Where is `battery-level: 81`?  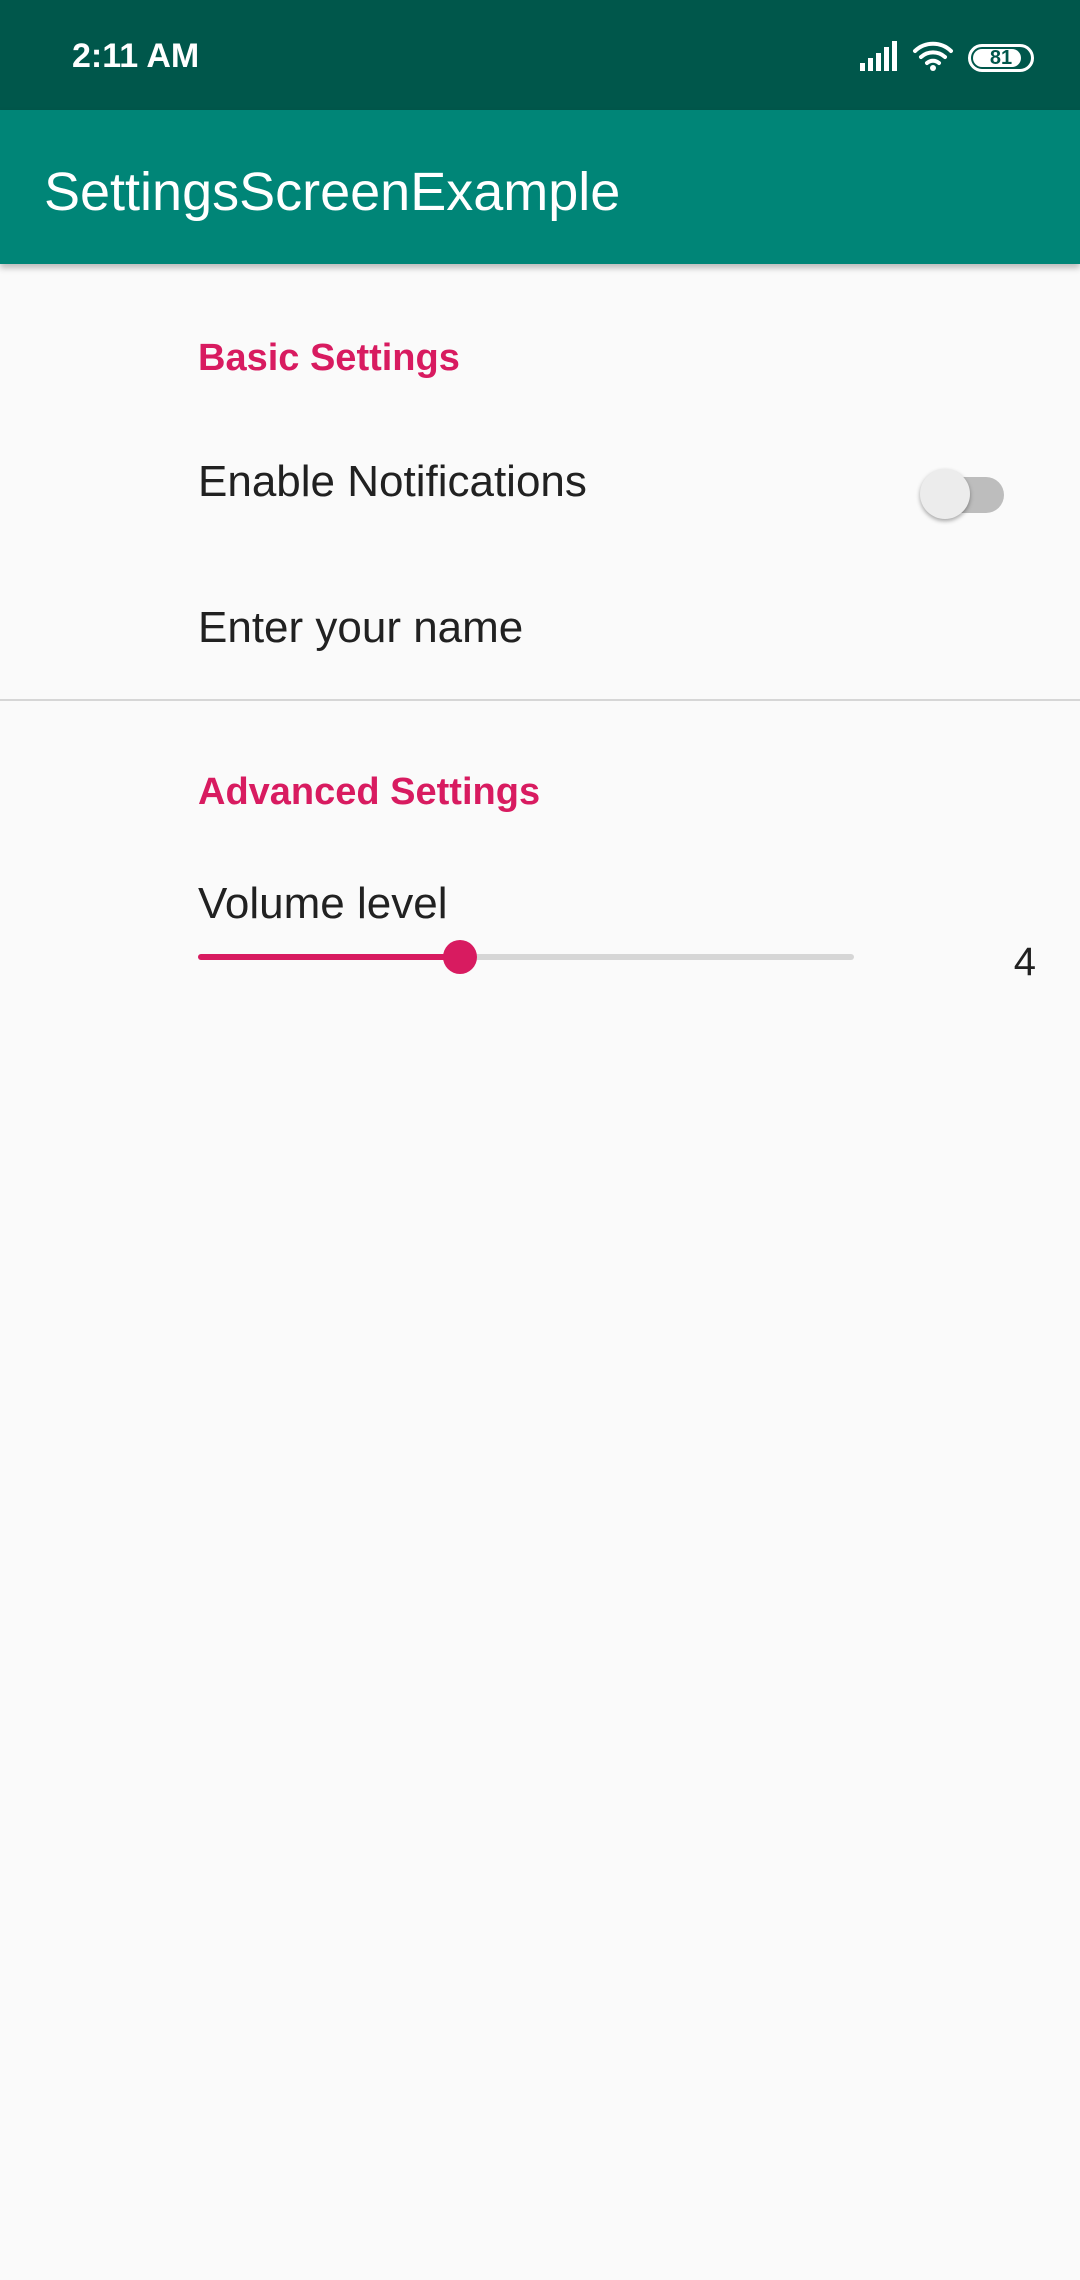 battery-level: 81 is located at coordinates (1001, 57).